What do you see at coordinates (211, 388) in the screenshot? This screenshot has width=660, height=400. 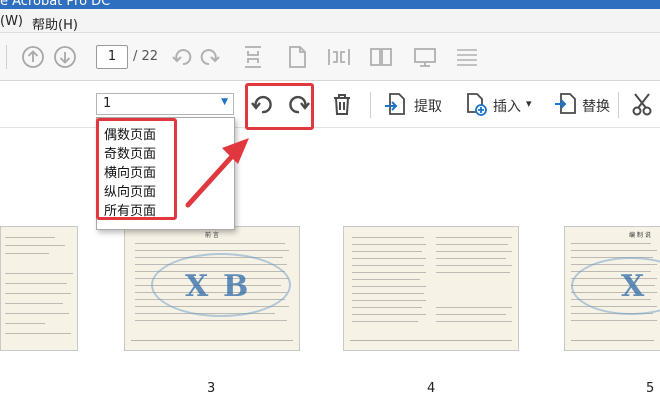 I see `page-number-3: 3` at bounding box center [211, 388].